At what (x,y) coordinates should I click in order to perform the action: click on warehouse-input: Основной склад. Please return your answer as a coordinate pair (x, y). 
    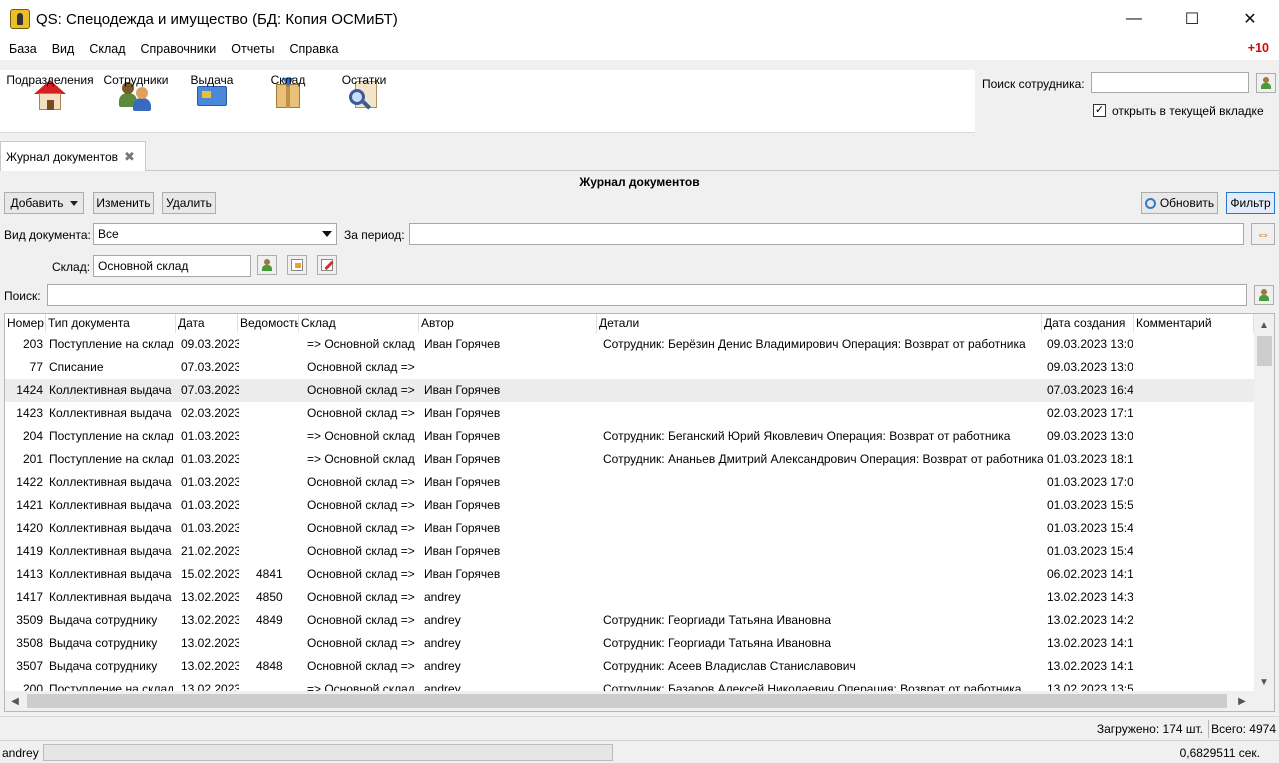
    Looking at the image, I should click on (172, 266).